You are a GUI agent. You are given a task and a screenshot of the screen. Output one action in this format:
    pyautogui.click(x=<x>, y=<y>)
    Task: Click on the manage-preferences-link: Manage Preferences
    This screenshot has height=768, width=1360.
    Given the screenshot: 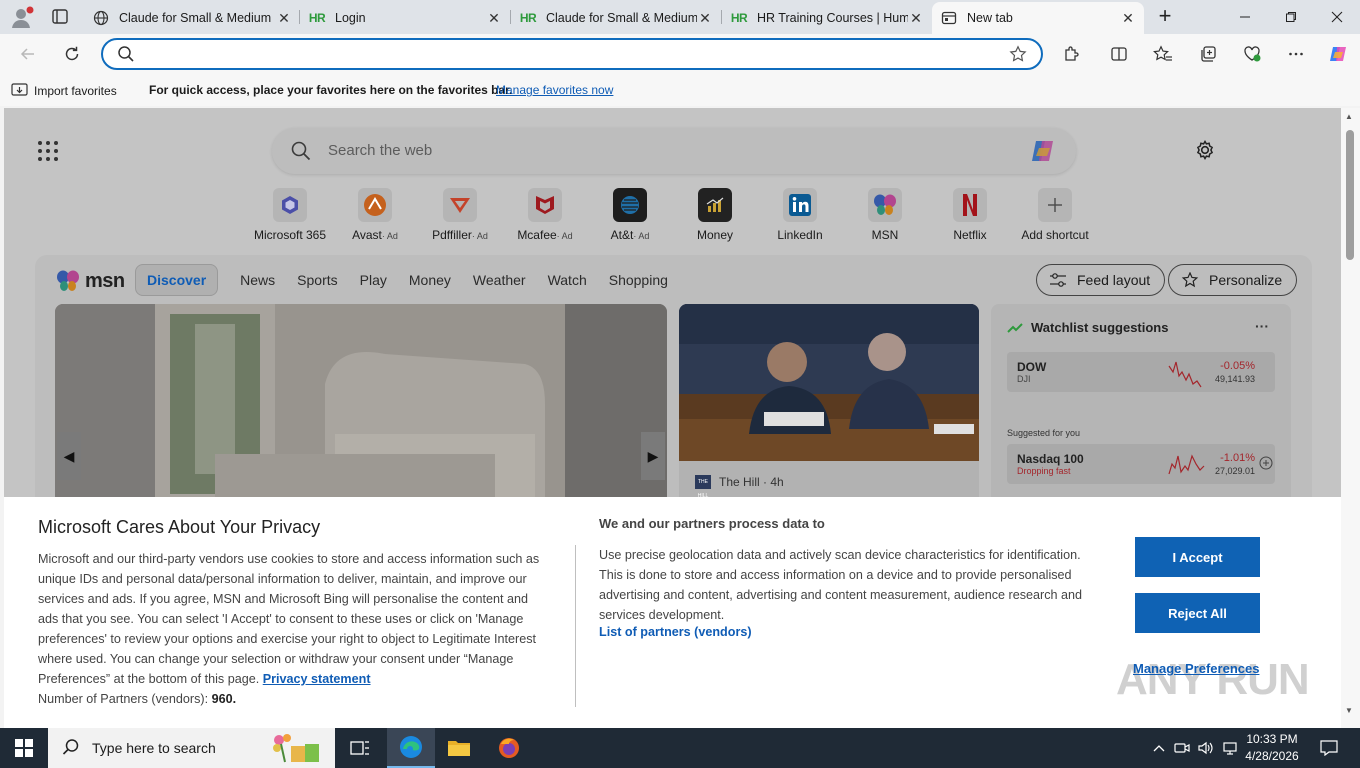 What is the action you would take?
    pyautogui.click(x=1196, y=668)
    